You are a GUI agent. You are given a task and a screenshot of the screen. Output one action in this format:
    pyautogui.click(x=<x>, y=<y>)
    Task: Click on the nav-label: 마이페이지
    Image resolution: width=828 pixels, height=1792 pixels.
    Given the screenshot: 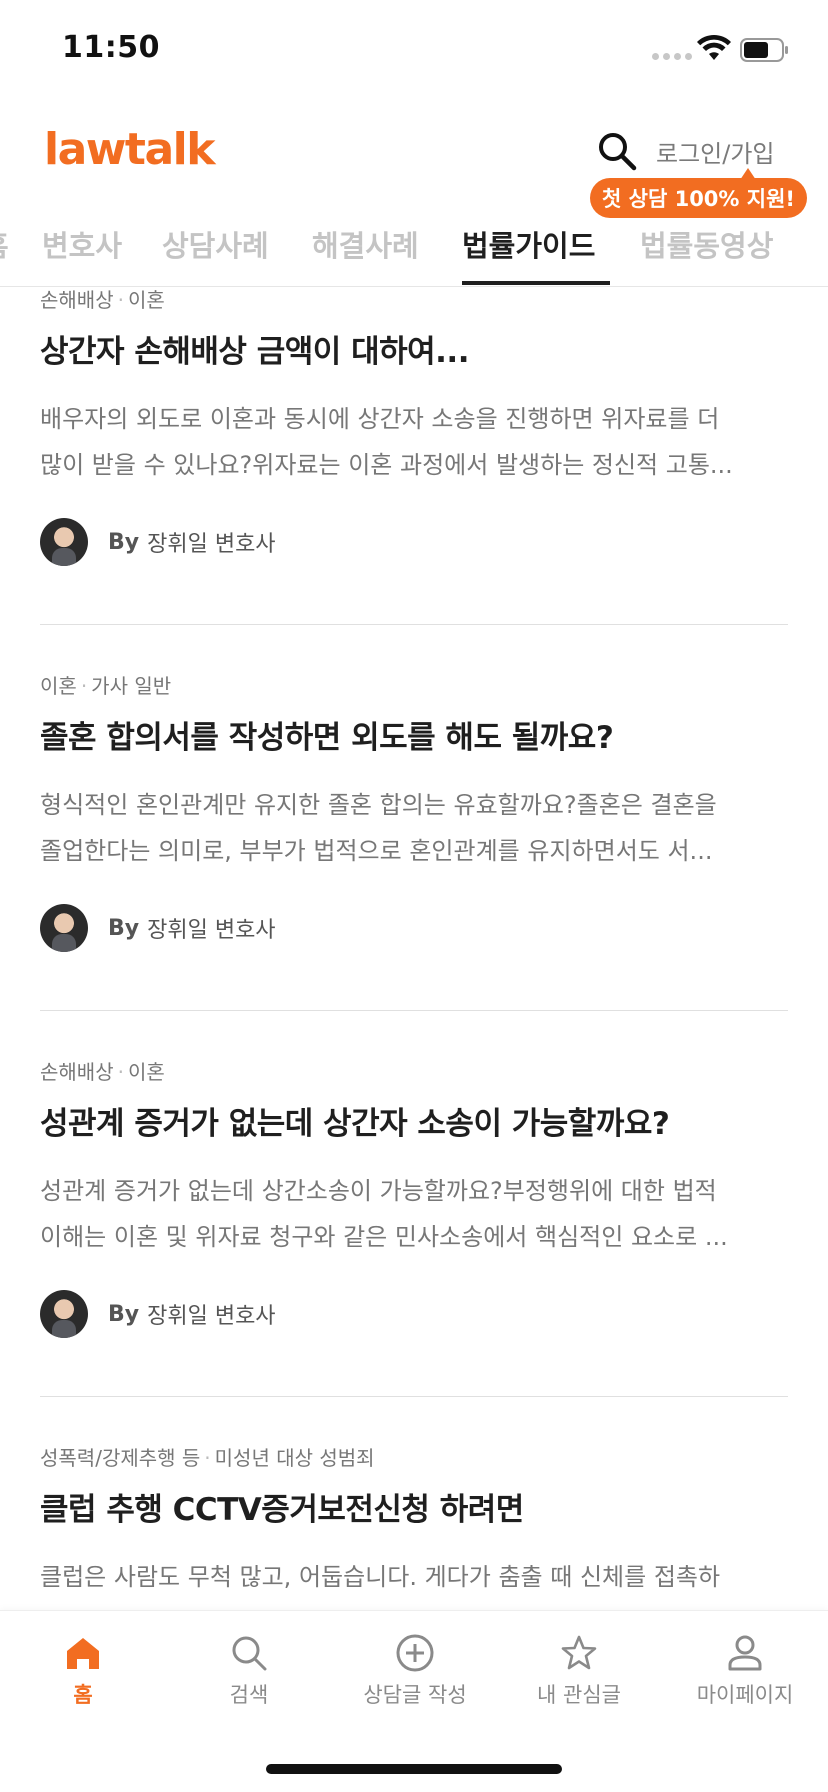 What is the action you would take?
    pyautogui.click(x=745, y=1695)
    